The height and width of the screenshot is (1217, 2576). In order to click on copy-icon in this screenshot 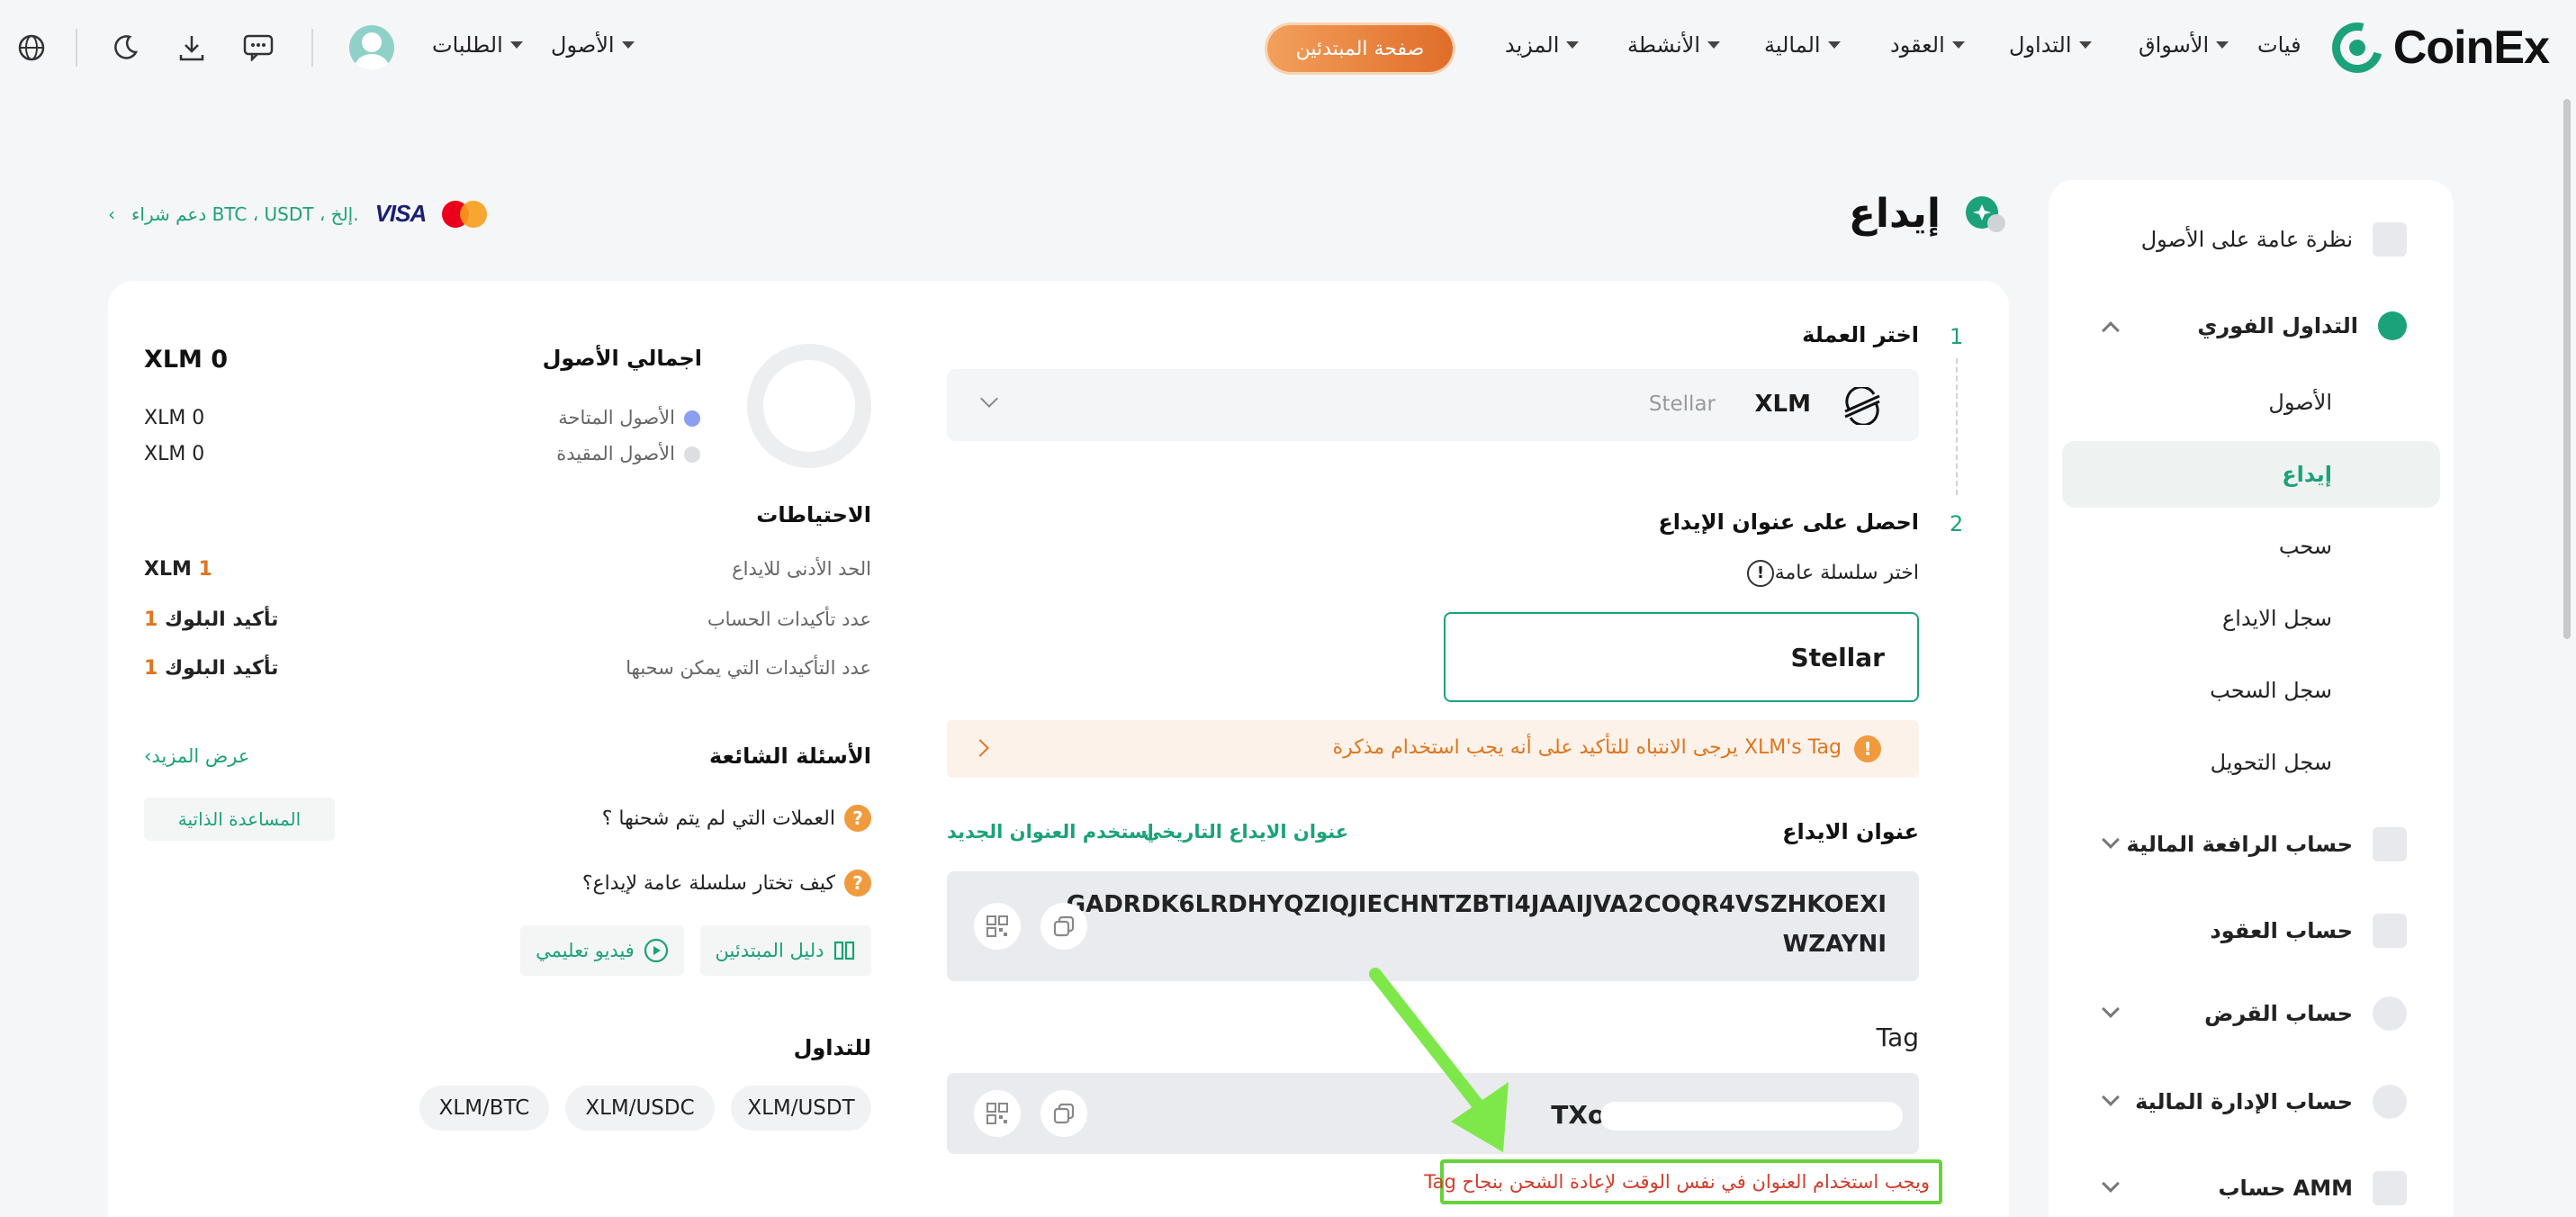, I will do `click(1064, 926)`.